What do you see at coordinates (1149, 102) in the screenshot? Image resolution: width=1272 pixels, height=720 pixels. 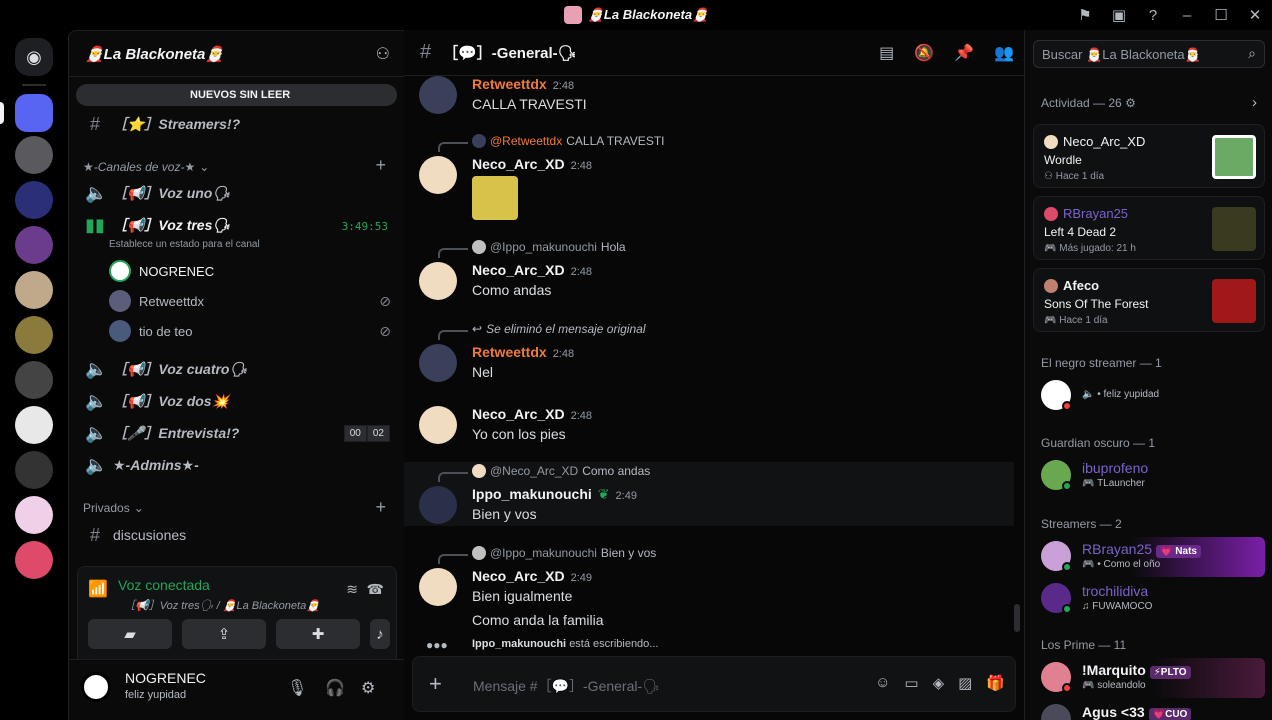 I see `activity-header: Actividad — 26 ⚙ ›` at bounding box center [1149, 102].